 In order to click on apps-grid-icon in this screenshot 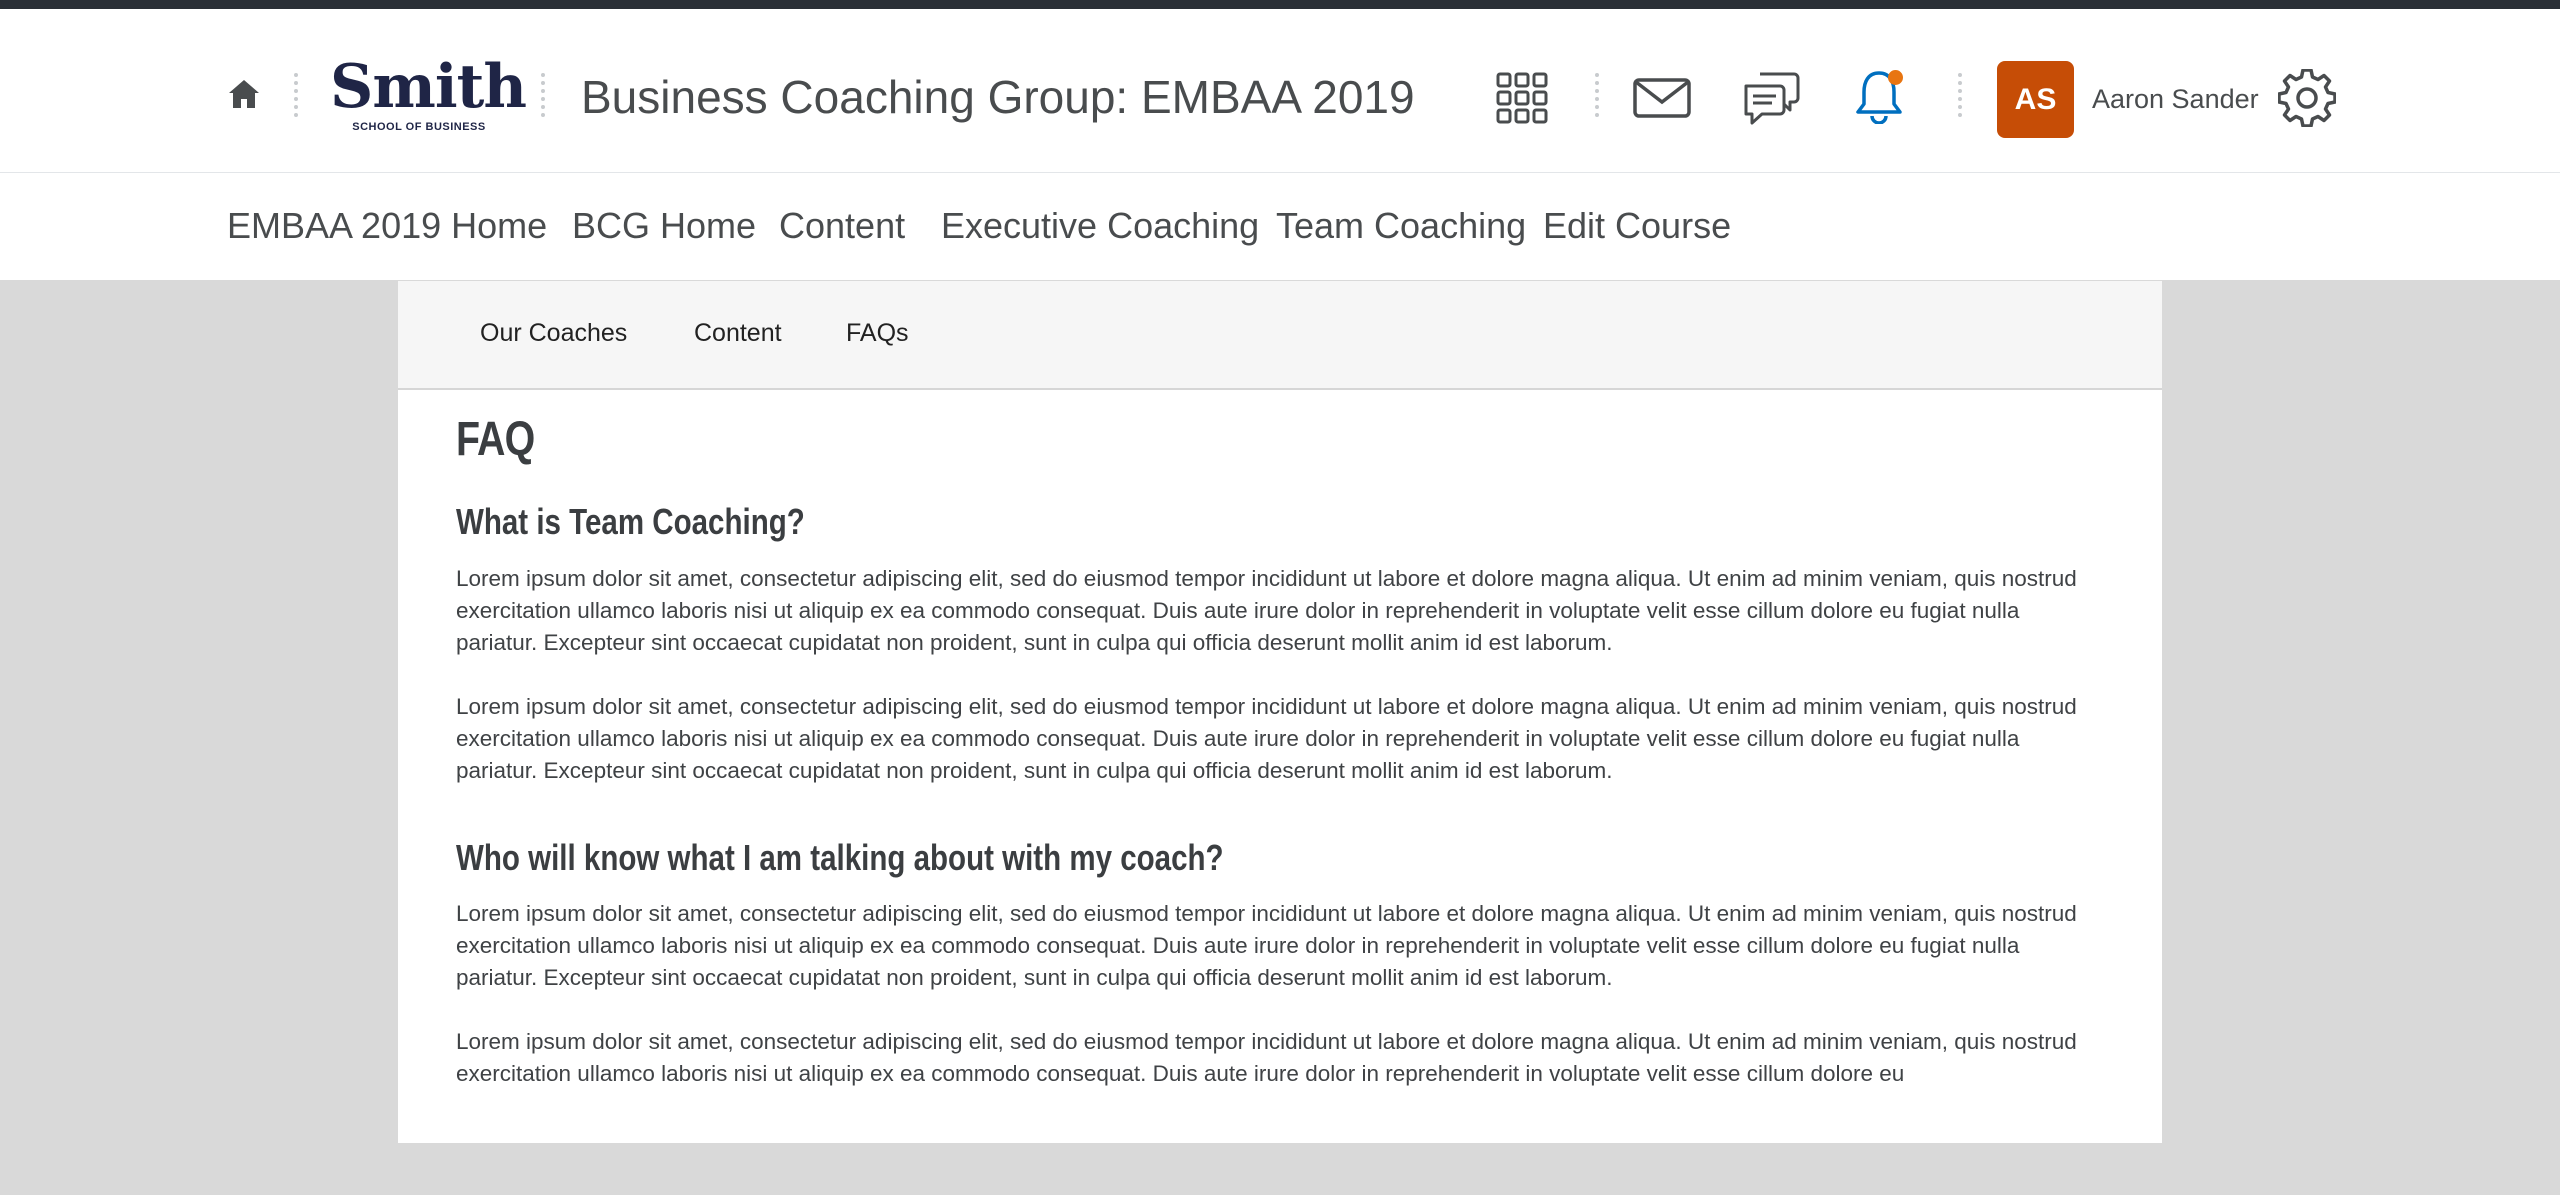, I will do `click(1522, 98)`.